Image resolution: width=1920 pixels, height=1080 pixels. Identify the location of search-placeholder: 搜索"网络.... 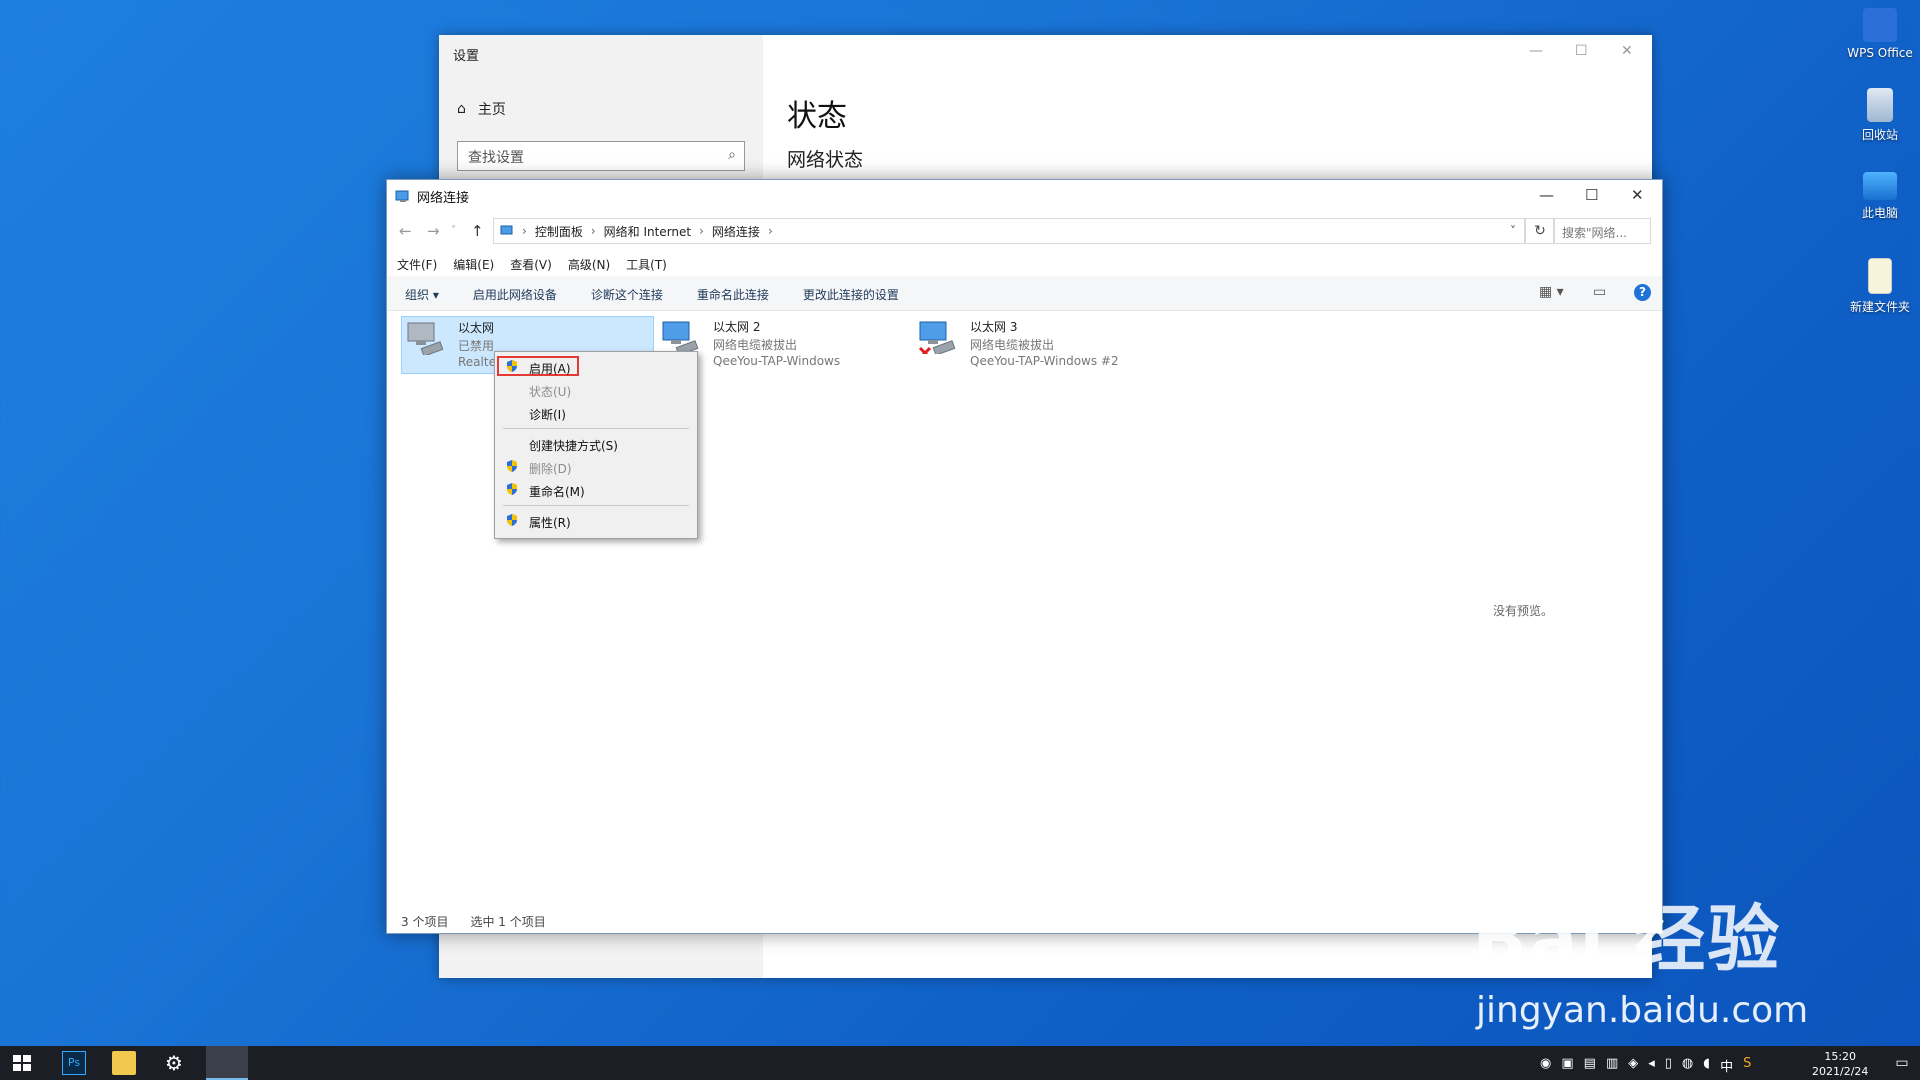
(1594, 233).